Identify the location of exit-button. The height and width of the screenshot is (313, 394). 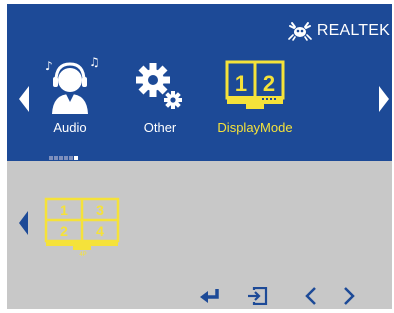
(257, 296).